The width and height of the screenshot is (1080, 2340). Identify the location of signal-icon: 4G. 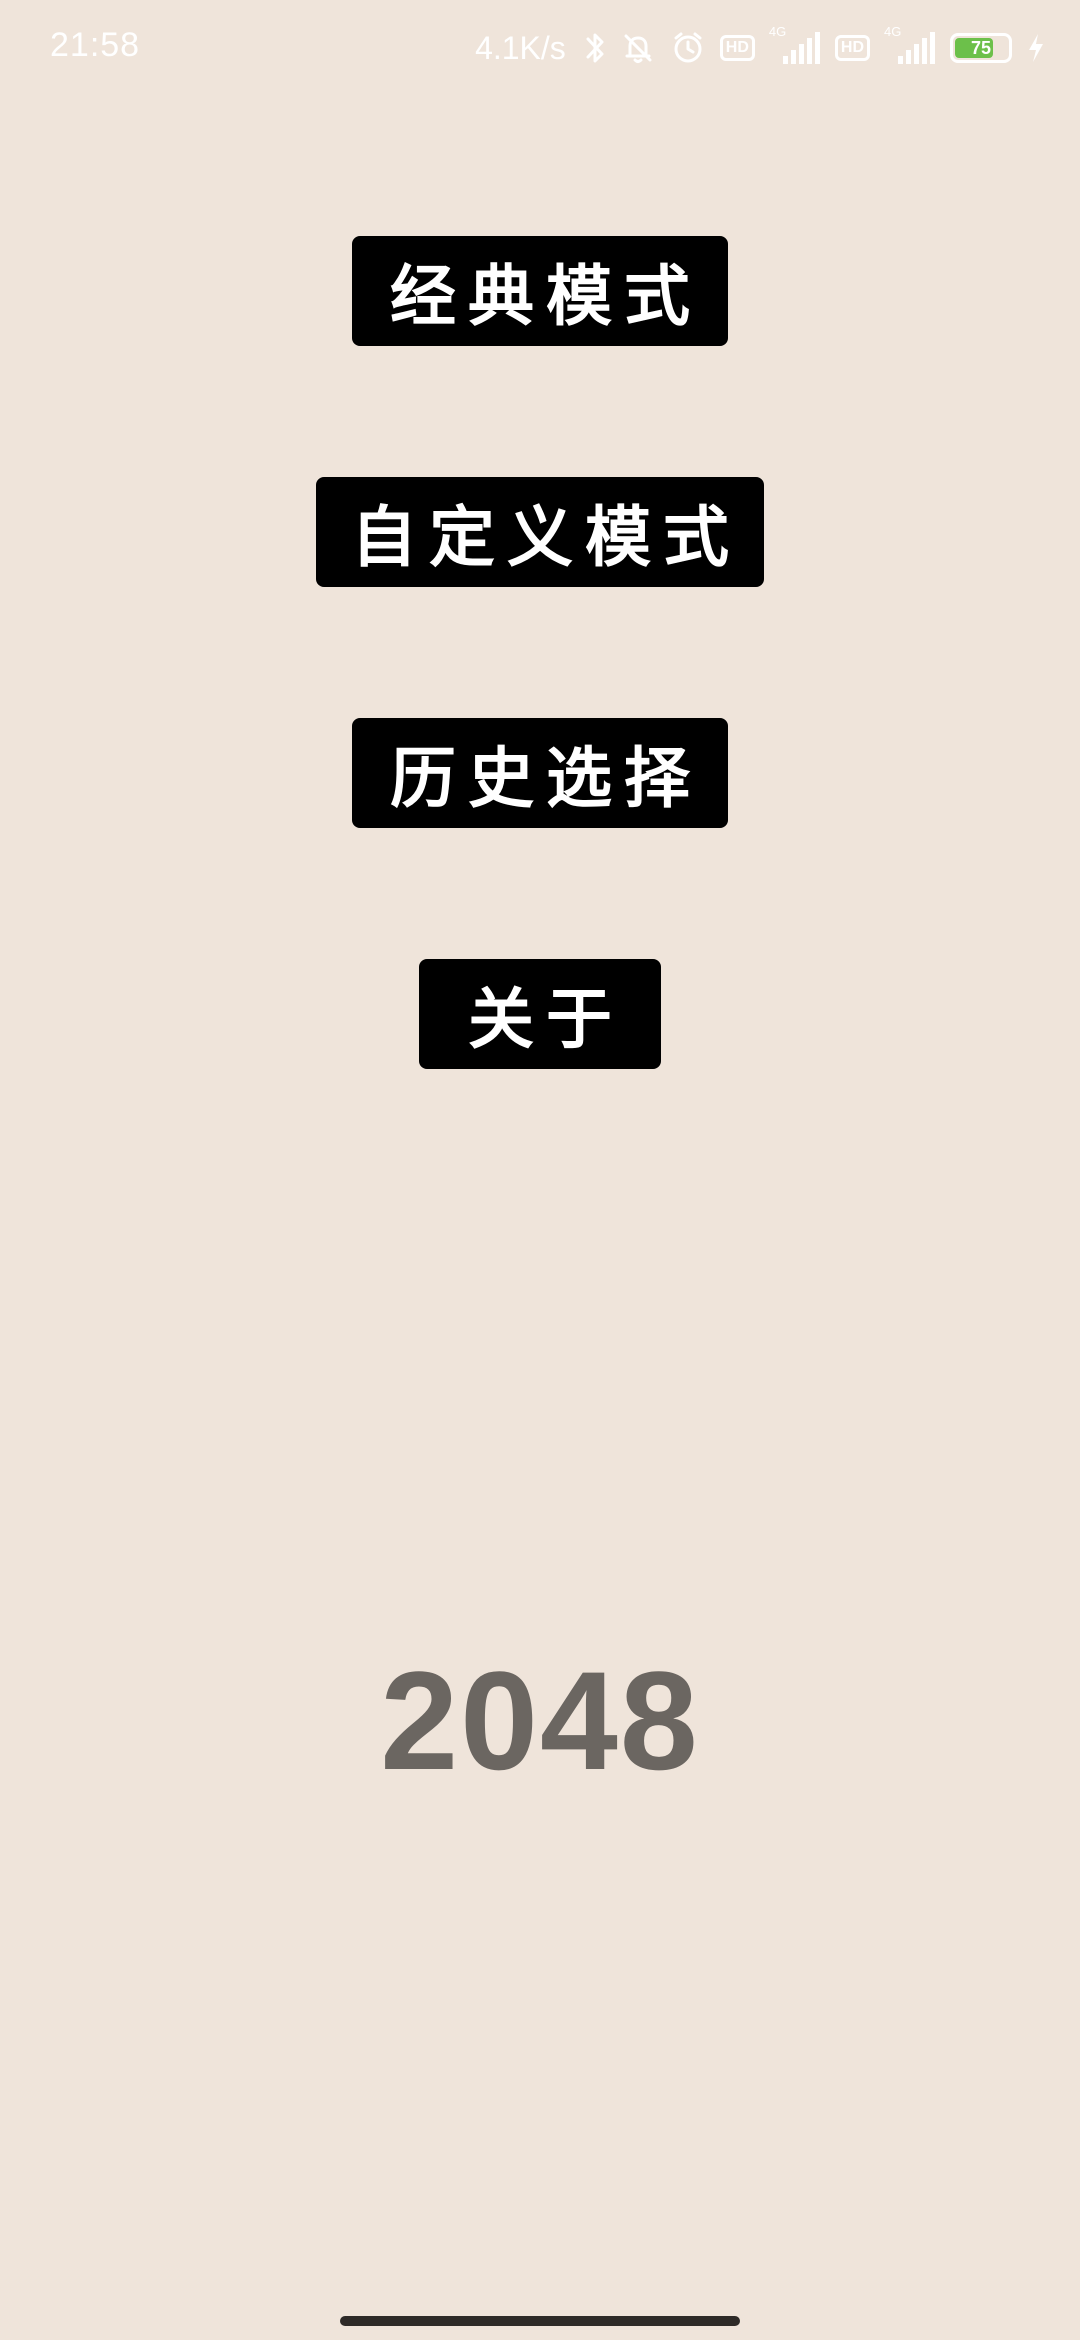
(795, 46).